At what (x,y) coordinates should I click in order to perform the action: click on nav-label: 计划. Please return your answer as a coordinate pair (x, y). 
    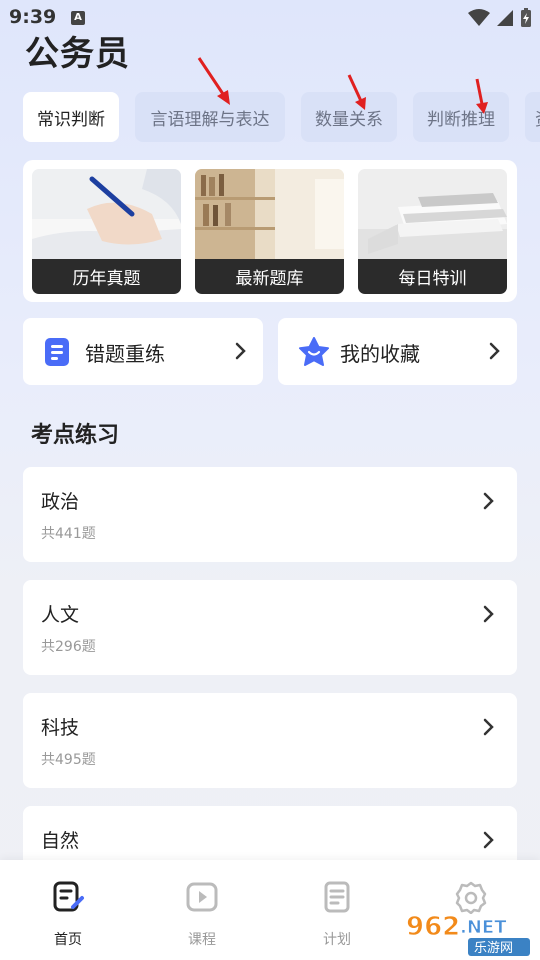
    Looking at the image, I should click on (337, 940).